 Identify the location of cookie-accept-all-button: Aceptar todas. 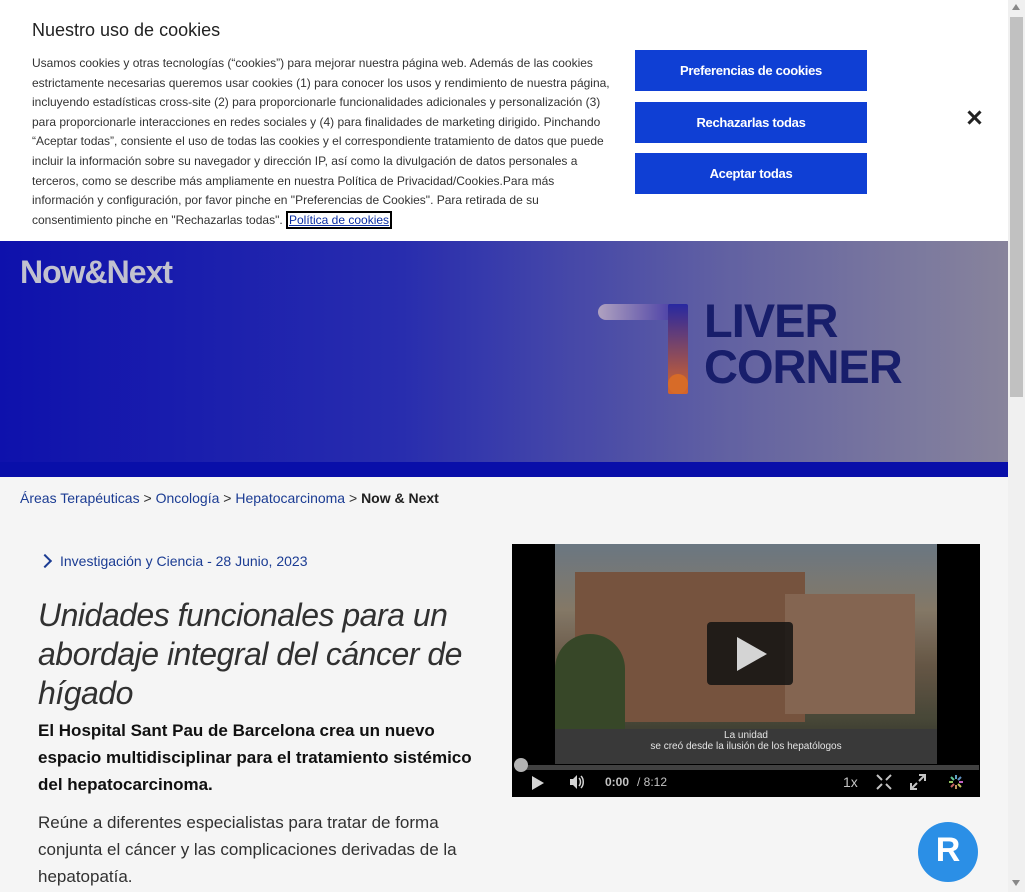
(751, 173).